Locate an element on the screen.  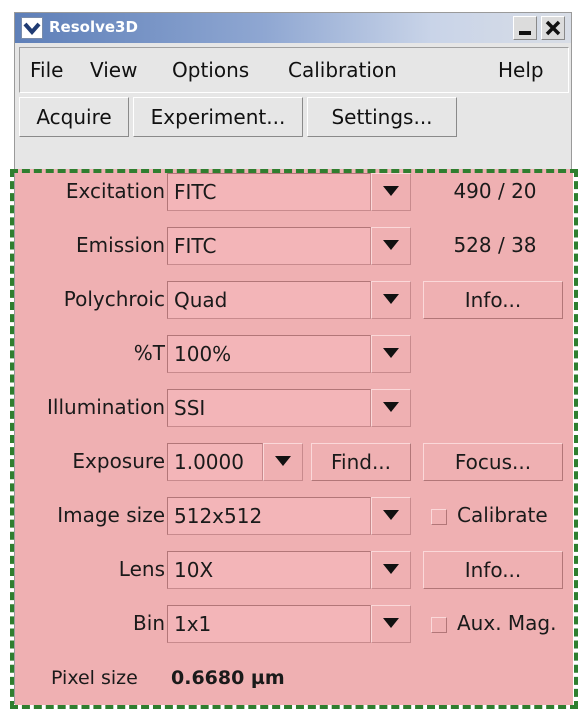
close-icon is located at coordinates (553, 28).